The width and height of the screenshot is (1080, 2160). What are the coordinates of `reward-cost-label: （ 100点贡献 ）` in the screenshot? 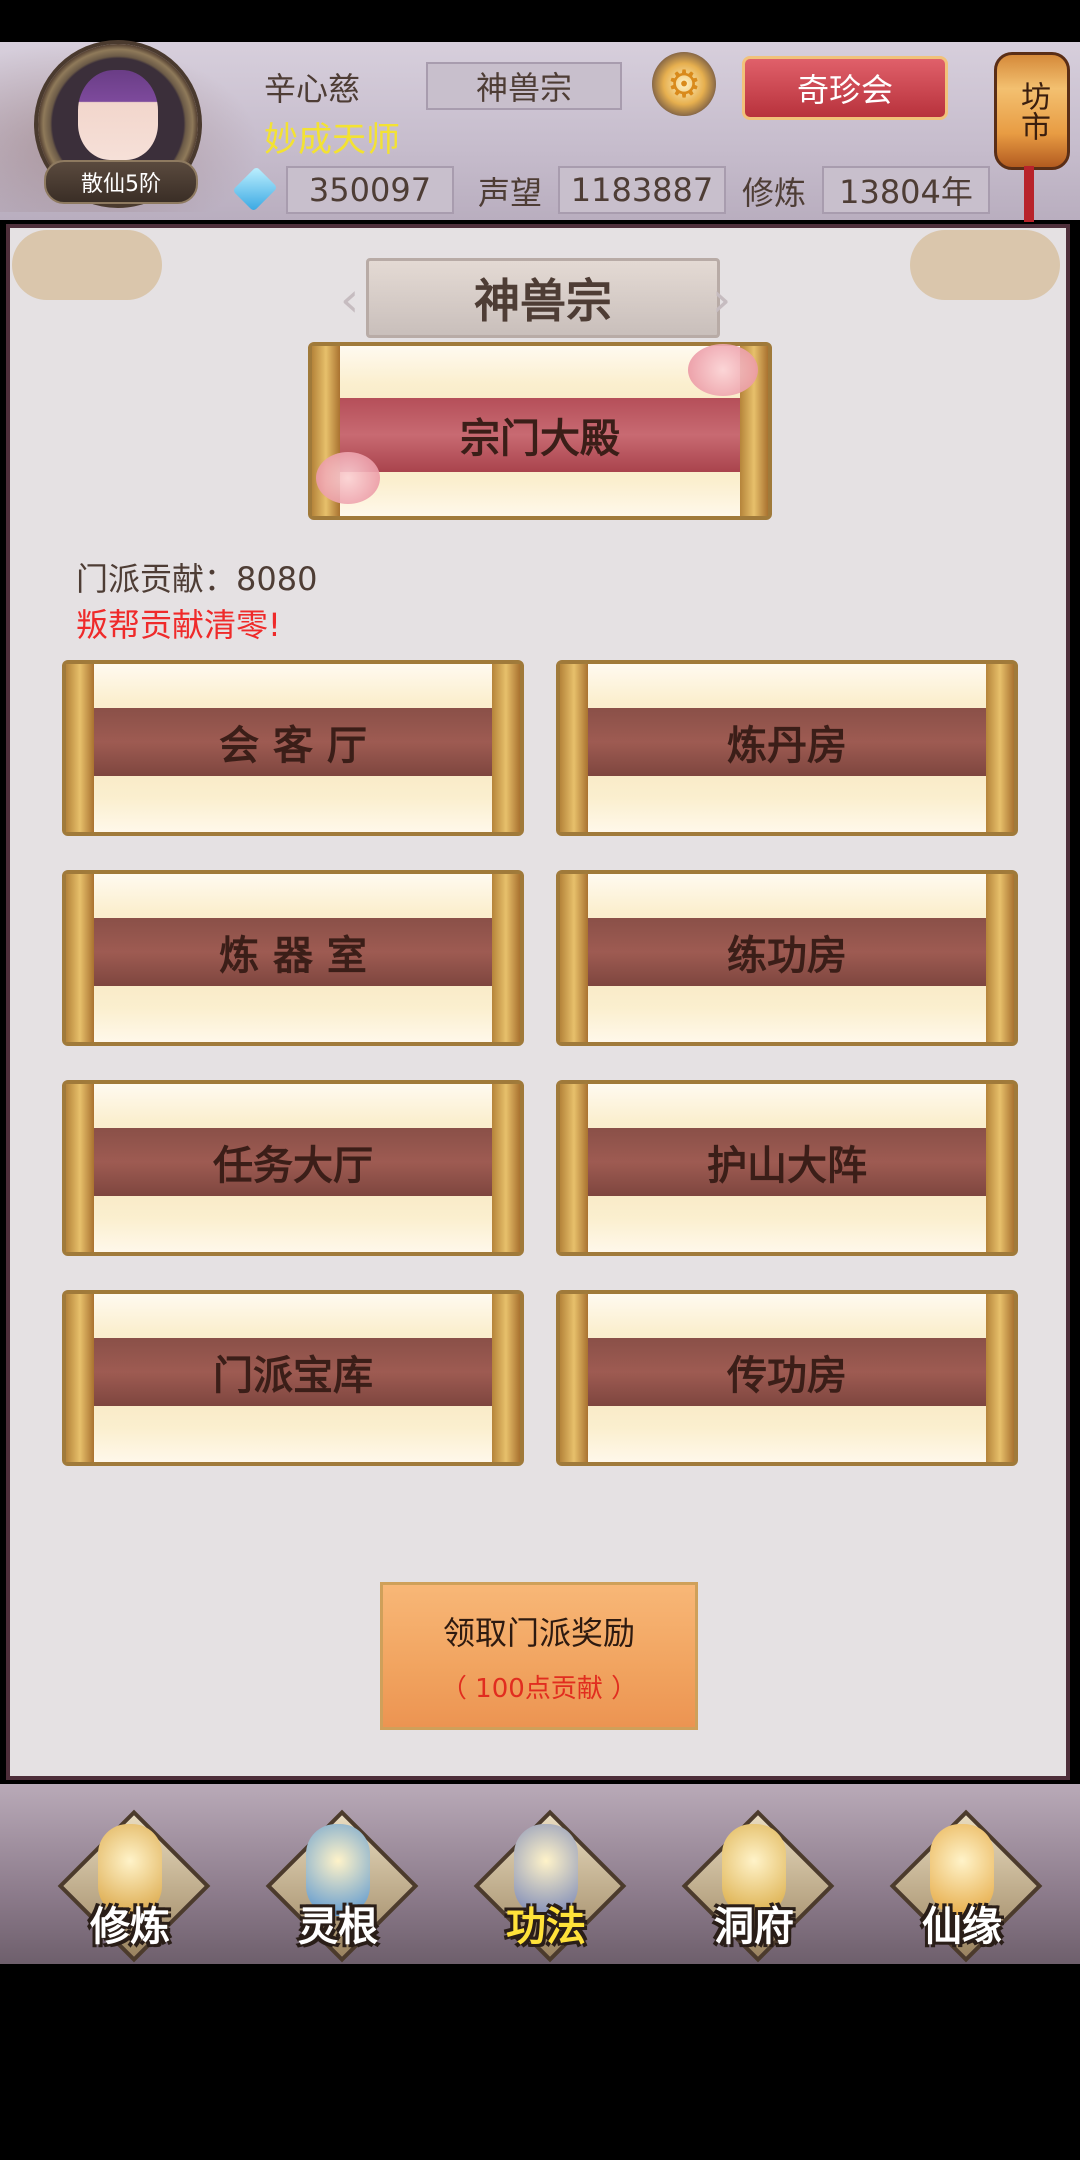 It's located at (539, 1688).